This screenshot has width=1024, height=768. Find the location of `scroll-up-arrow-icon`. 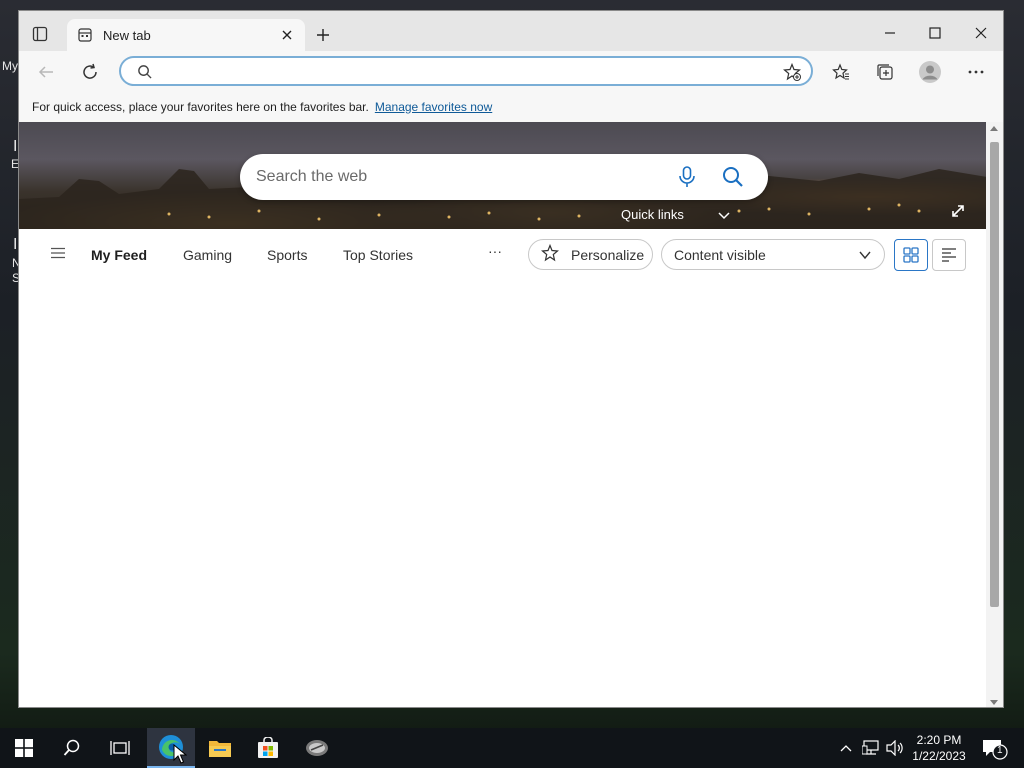

scroll-up-arrow-icon is located at coordinates (994, 128).